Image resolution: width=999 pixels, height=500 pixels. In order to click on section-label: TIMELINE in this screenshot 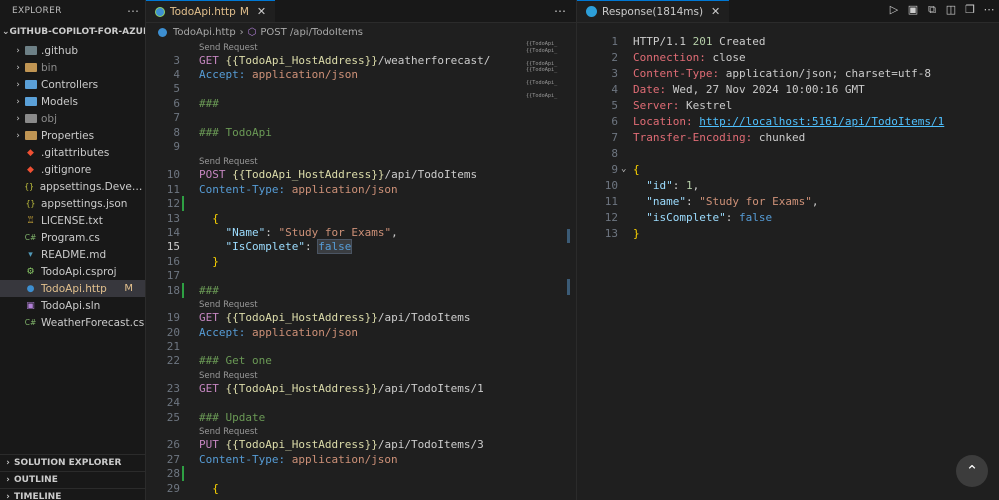, I will do `click(38, 496)`.